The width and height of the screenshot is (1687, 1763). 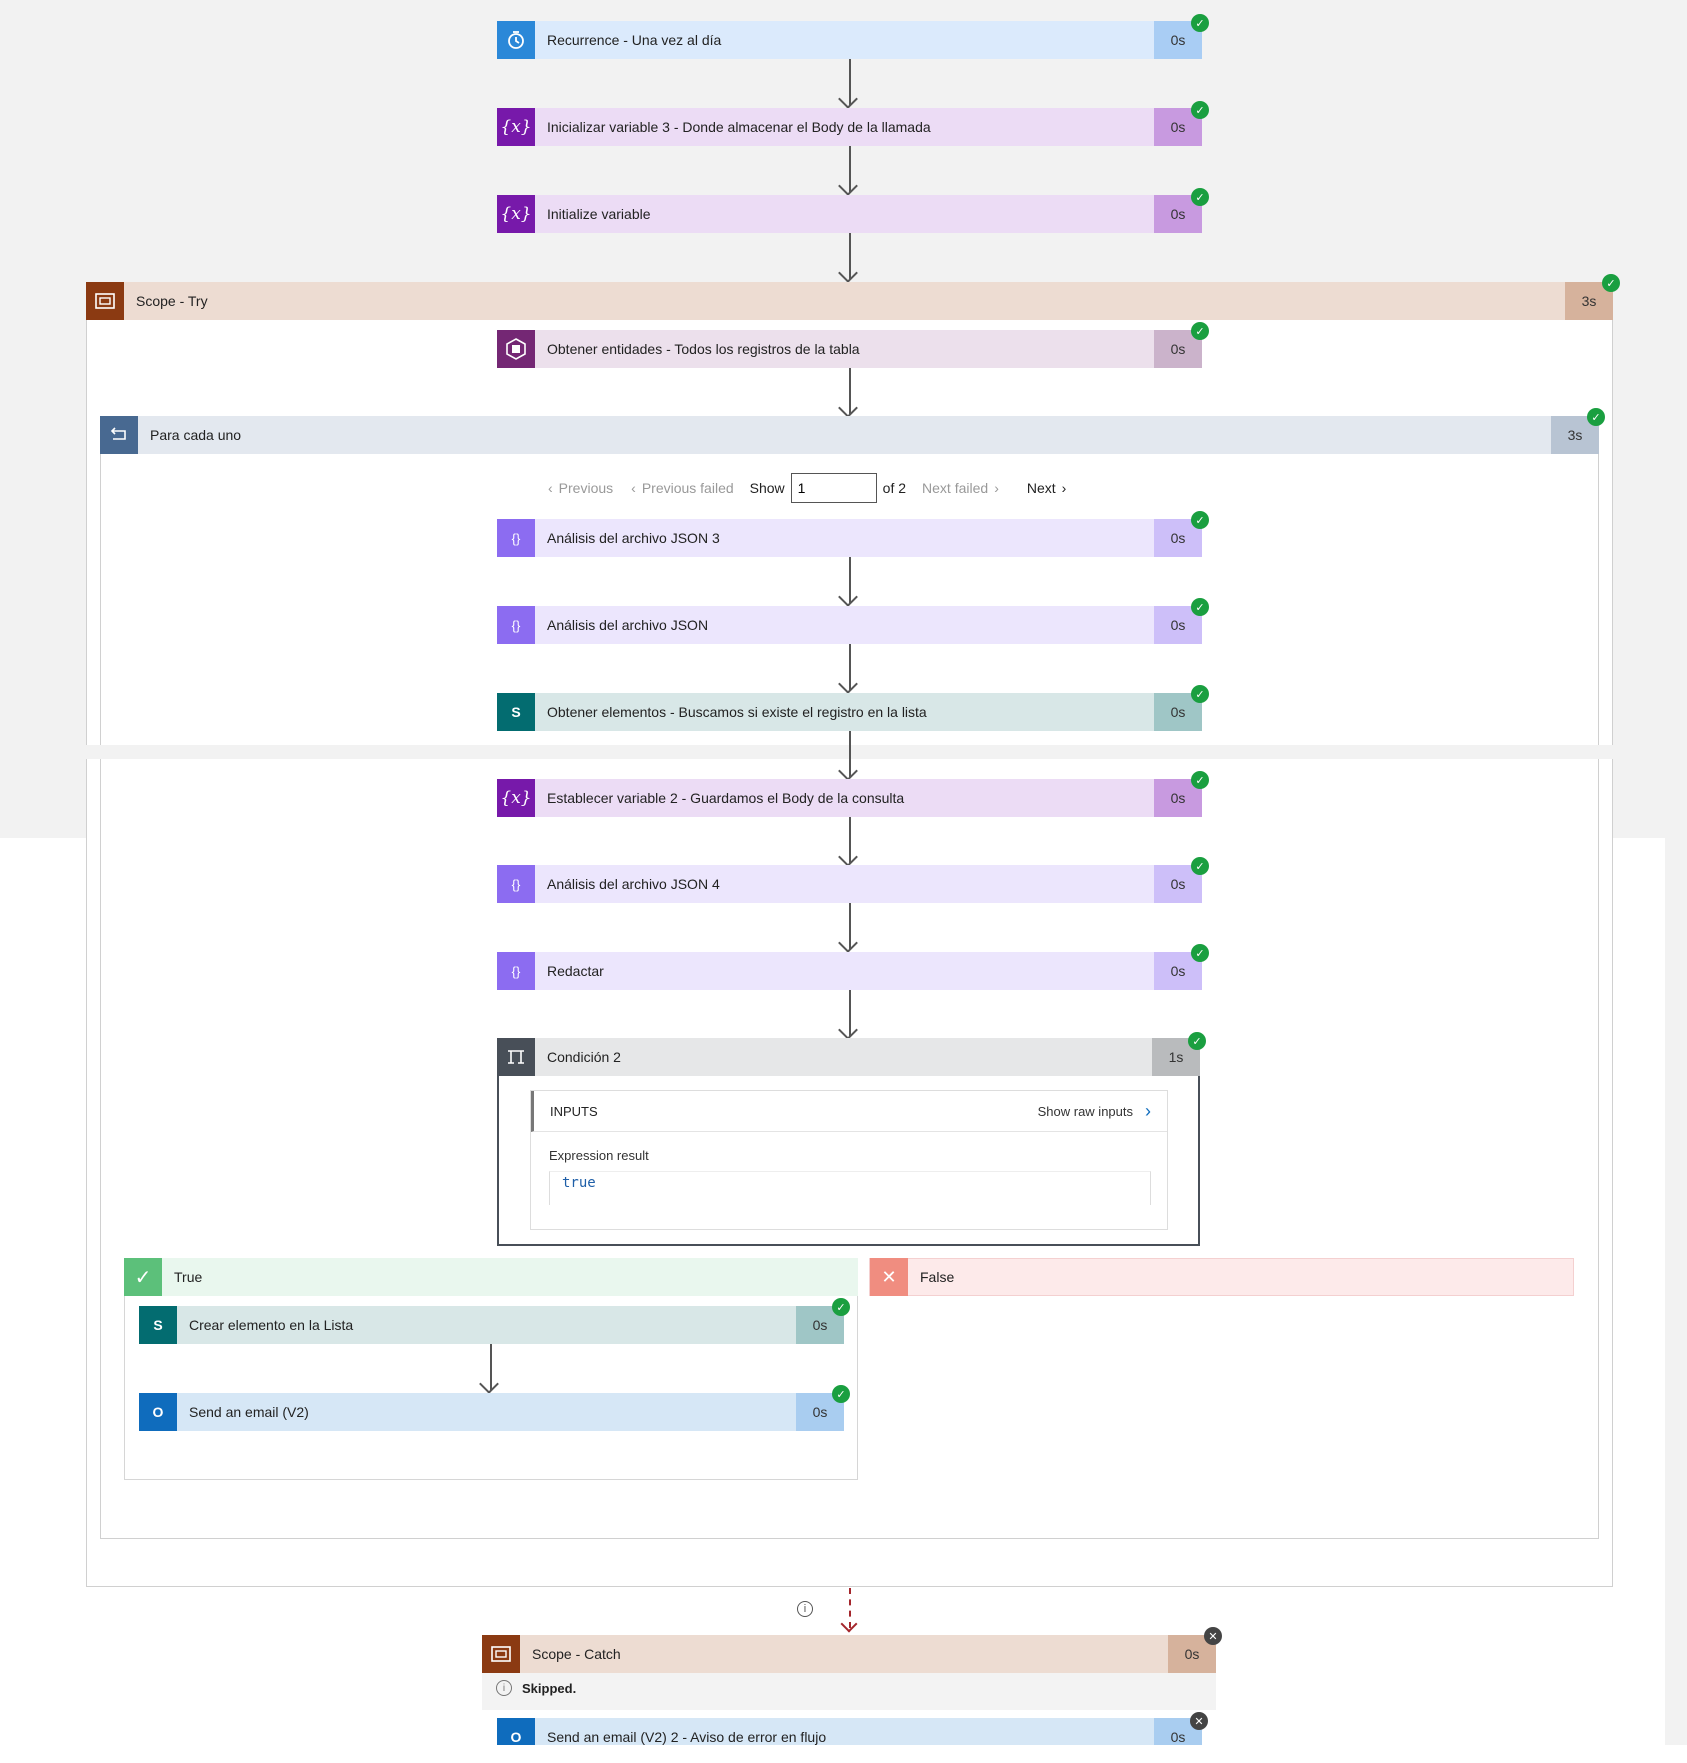 What do you see at coordinates (634, 40) in the screenshot?
I see `step-title: Recurrence - Una vez al día` at bounding box center [634, 40].